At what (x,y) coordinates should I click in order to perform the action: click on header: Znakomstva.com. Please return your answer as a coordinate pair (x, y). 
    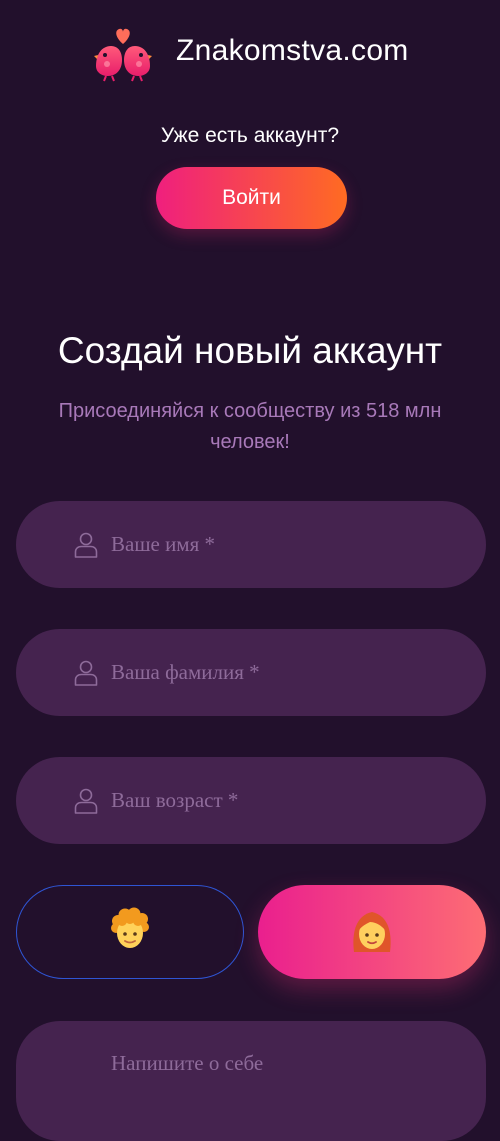
    Looking at the image, I should click on (250, 52).